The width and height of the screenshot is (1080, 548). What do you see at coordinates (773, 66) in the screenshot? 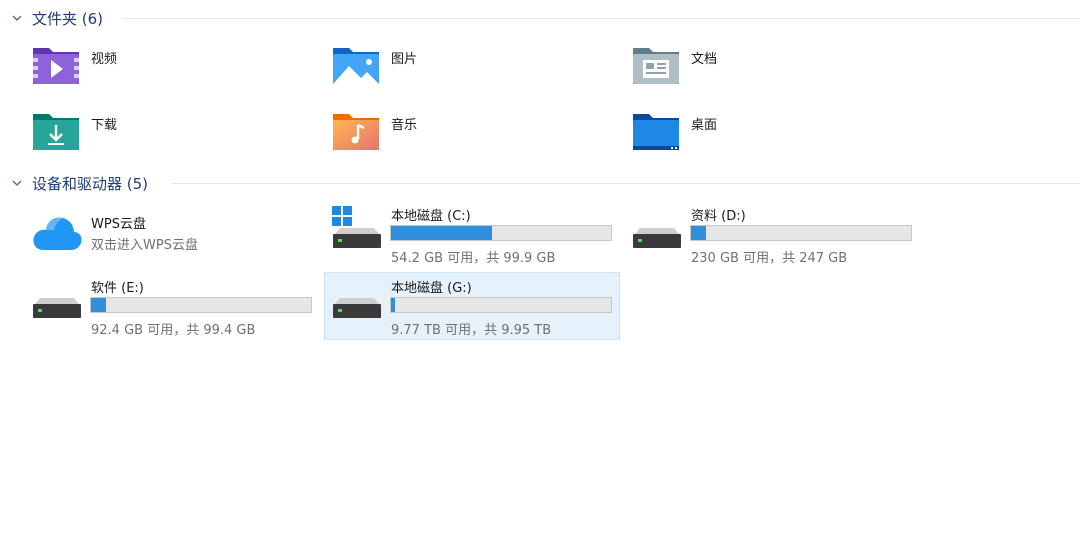
I see `folder-documents: 文档` at bounding box center [773, 66].